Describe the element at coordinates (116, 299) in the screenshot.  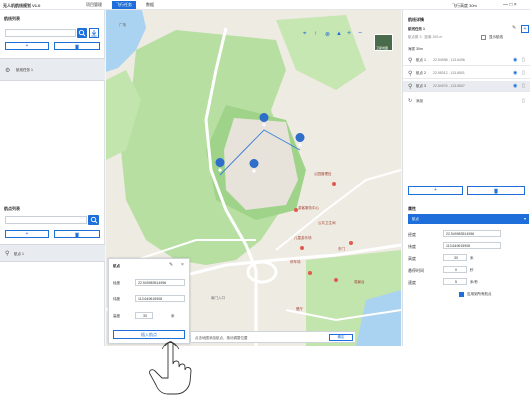
I see `popup-lat-label: 纬度` at that location.